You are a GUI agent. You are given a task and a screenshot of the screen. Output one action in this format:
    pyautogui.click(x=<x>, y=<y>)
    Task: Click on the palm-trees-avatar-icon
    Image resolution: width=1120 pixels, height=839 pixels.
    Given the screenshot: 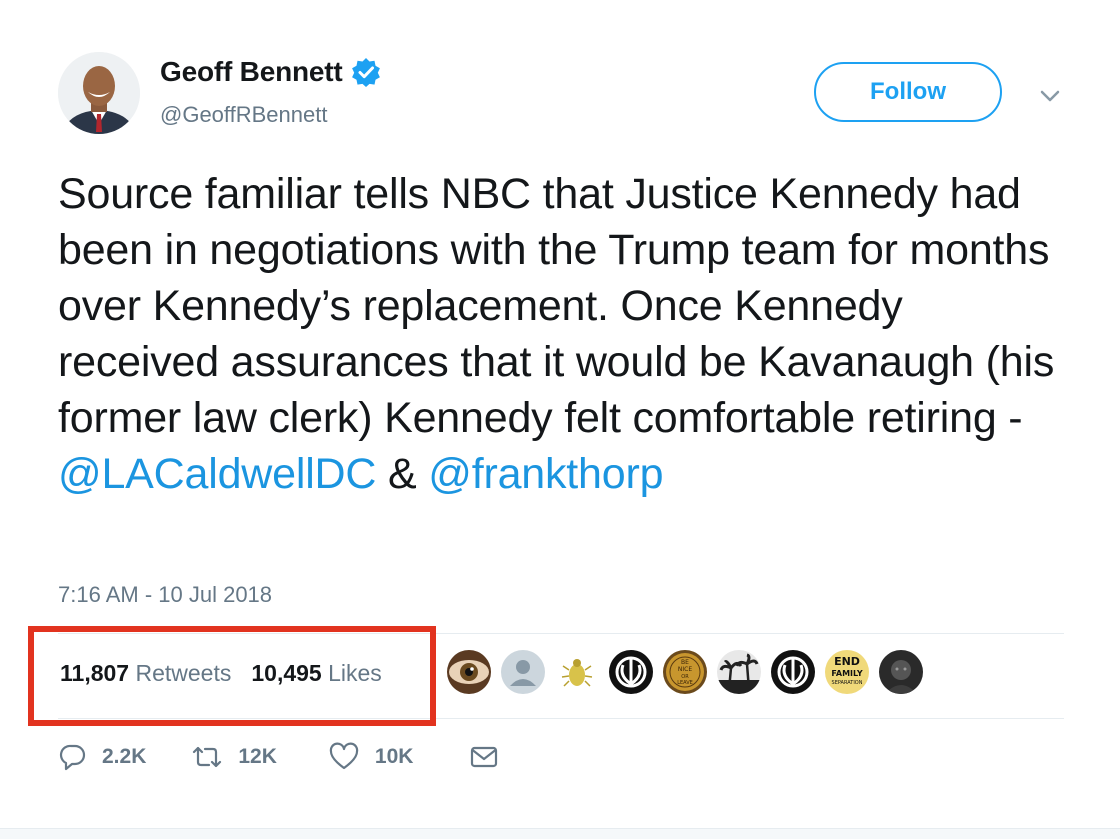 What is the action you would take?
    pyautogui.click(x=739, y=672)
    